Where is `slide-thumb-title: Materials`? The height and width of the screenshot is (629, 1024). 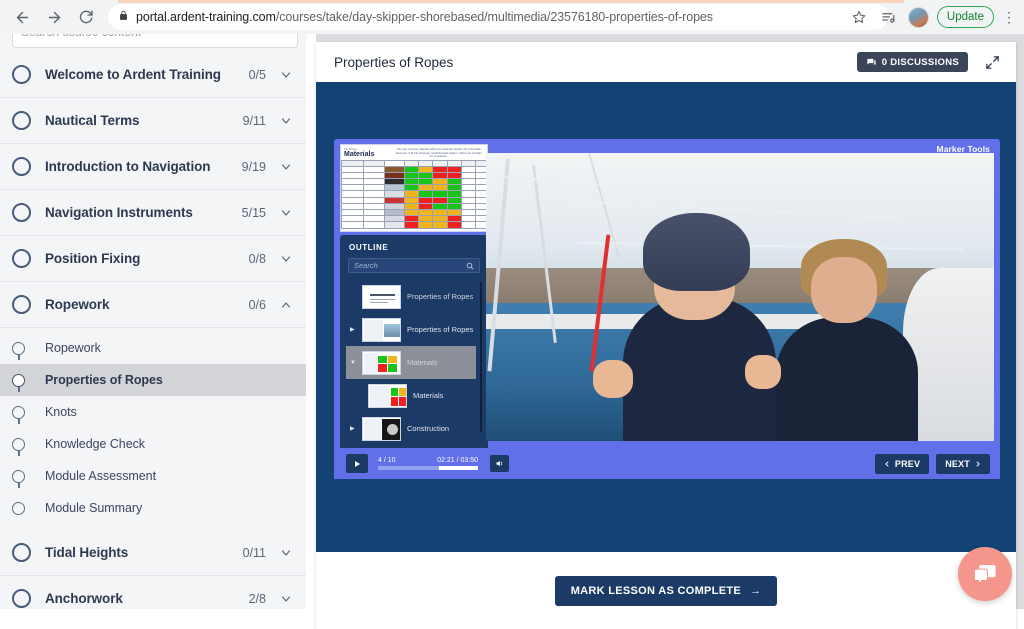 slide-thumb-title: Materials is located at coordinates (359, 154).